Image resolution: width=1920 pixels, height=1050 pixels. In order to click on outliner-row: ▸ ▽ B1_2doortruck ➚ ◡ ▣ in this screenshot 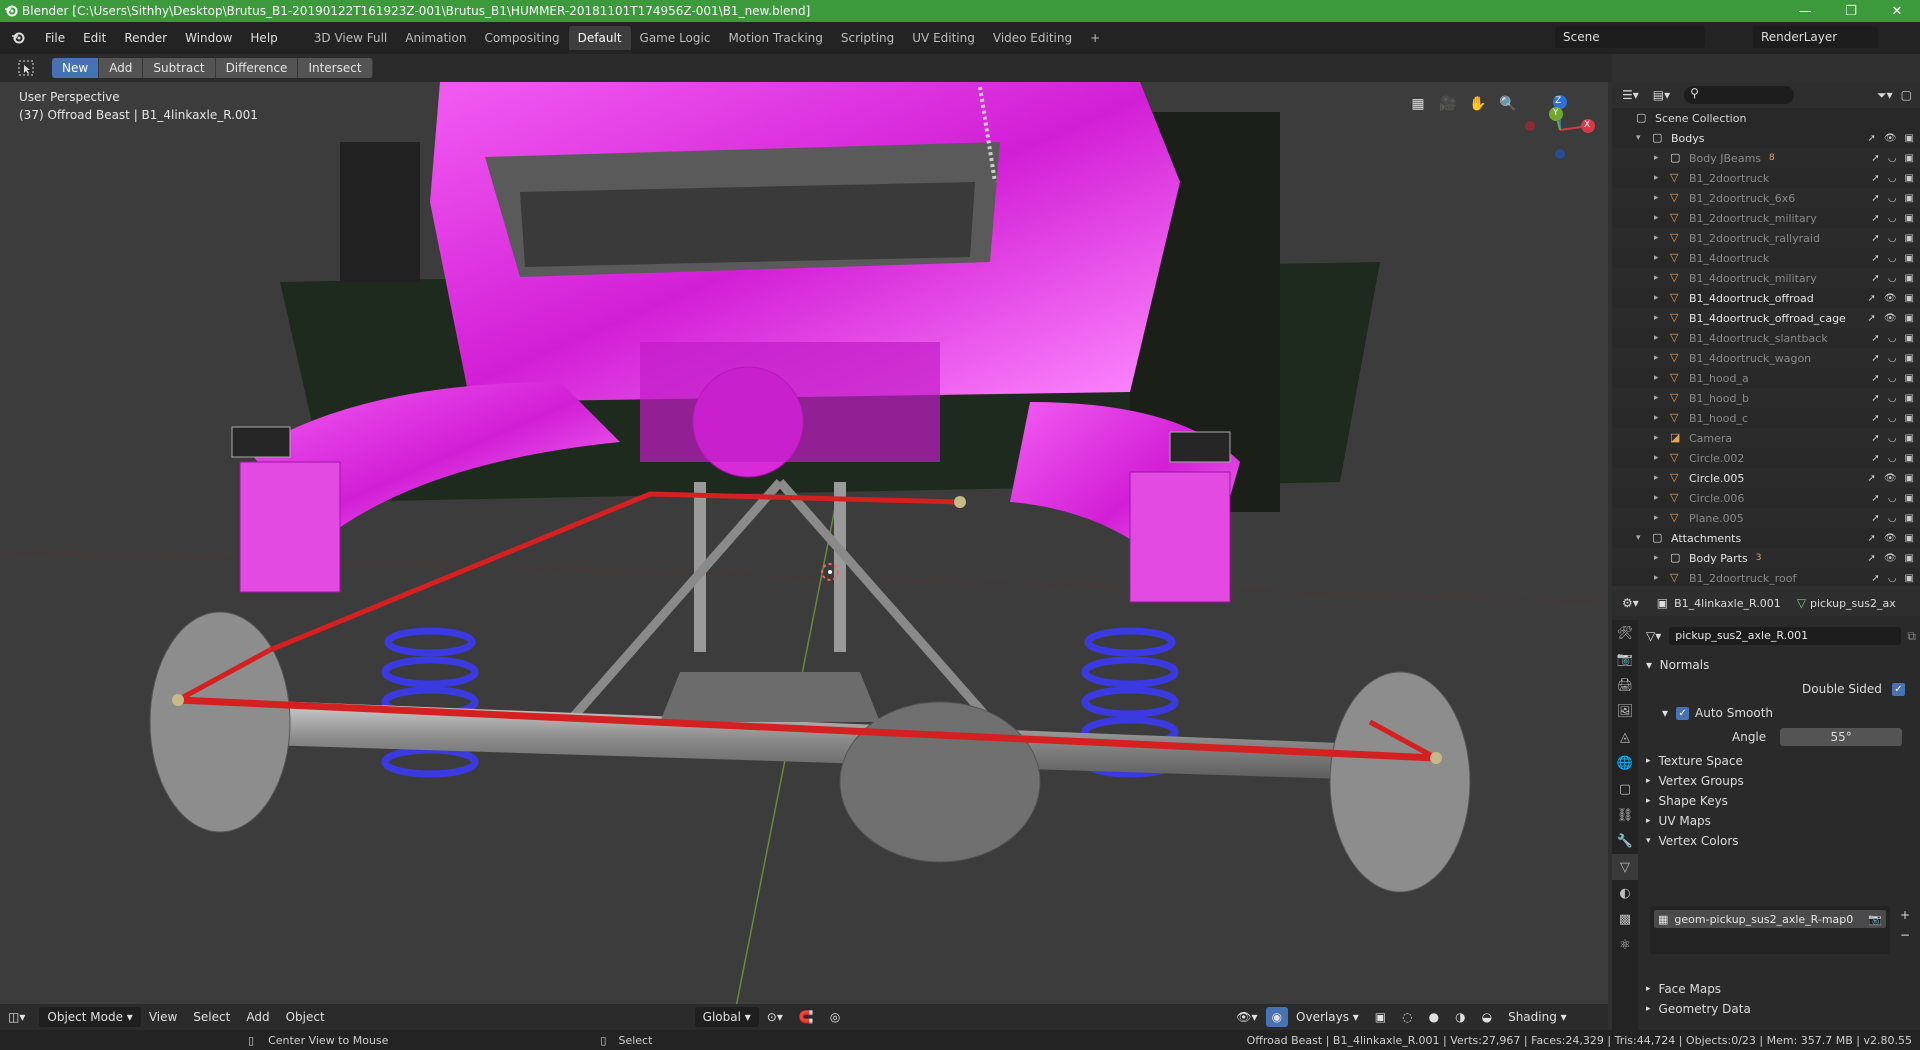, I will do `click(1766, 178)`.